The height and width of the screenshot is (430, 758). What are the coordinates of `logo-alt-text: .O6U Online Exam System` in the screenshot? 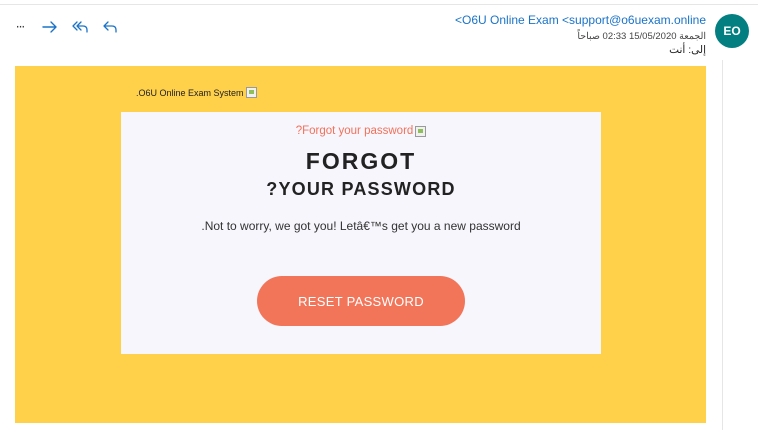 It's located at (190, 92).